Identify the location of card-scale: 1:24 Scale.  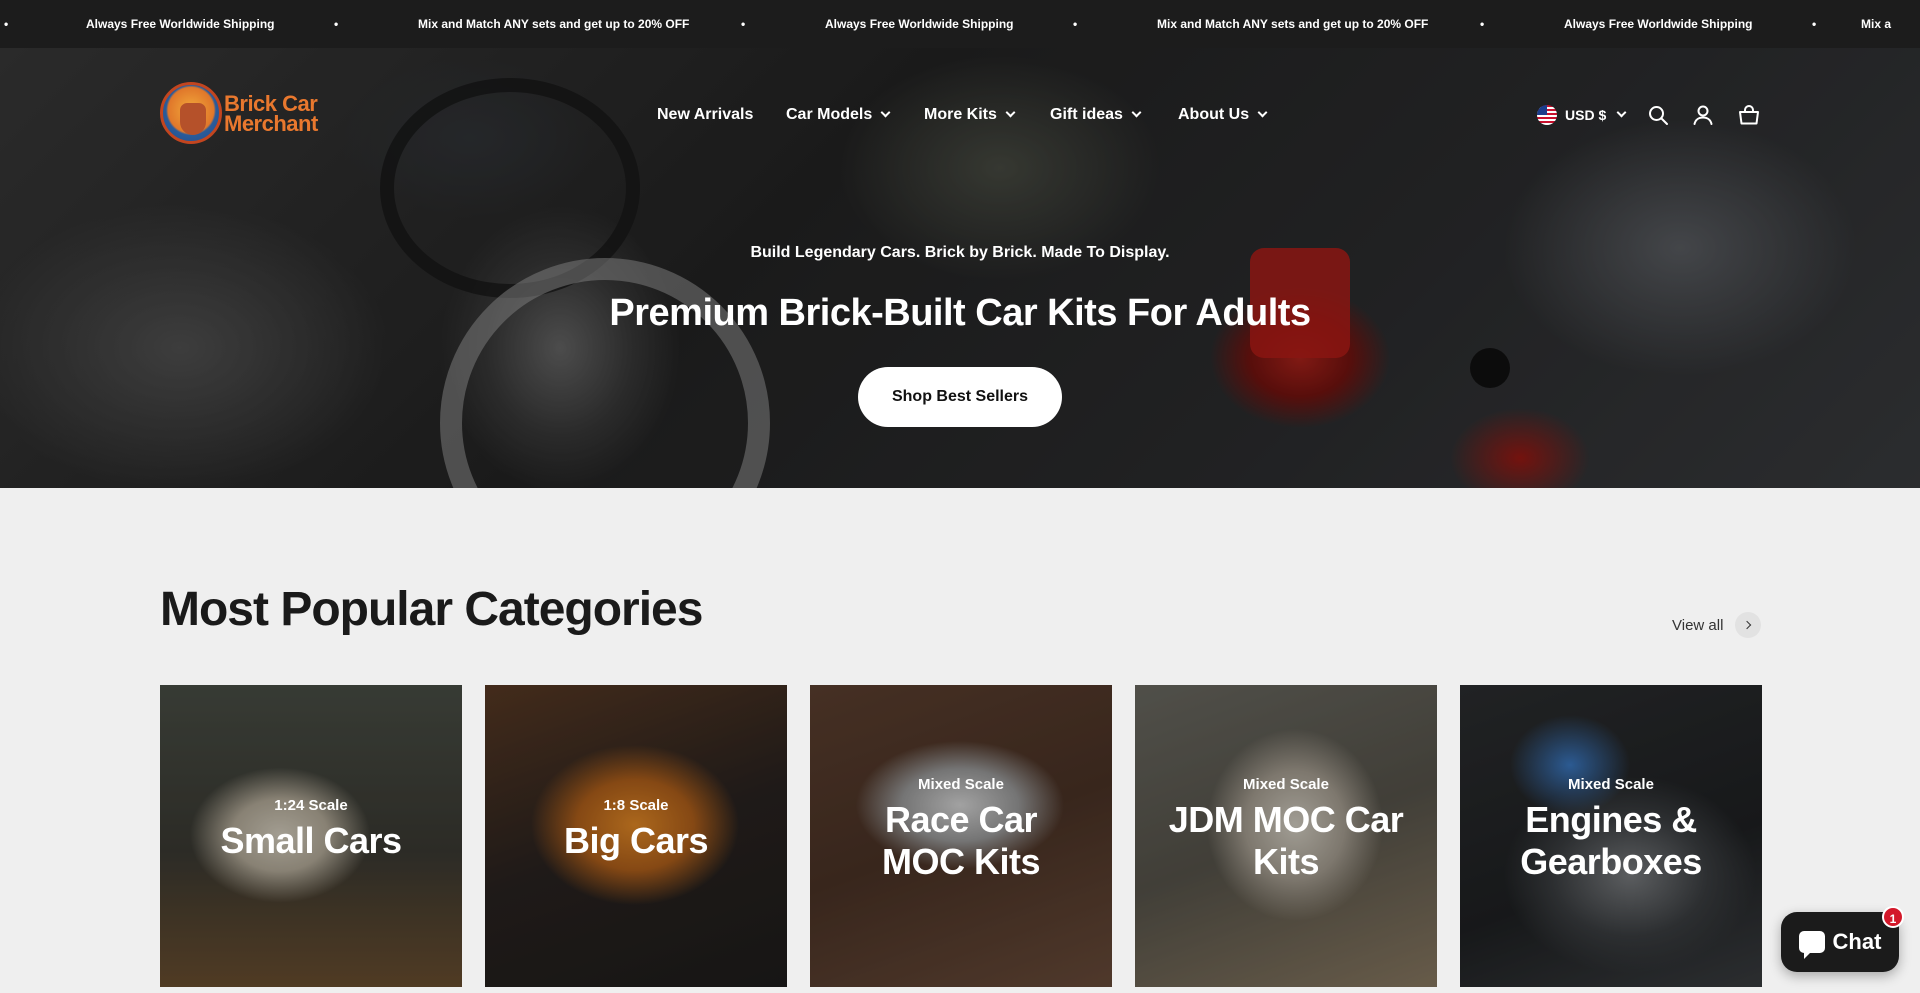
(311, 805).